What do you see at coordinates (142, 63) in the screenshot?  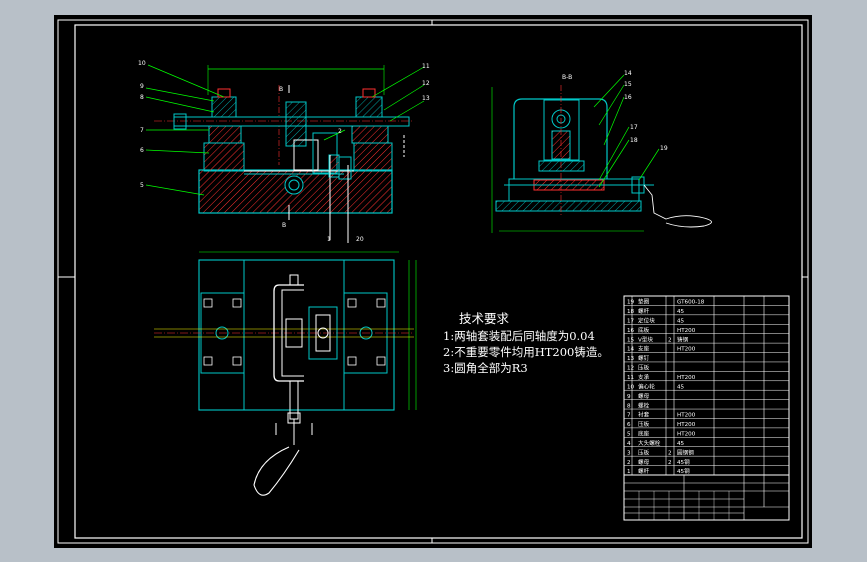 I see `balloon-10: 10` at bounding box center [142, 63].